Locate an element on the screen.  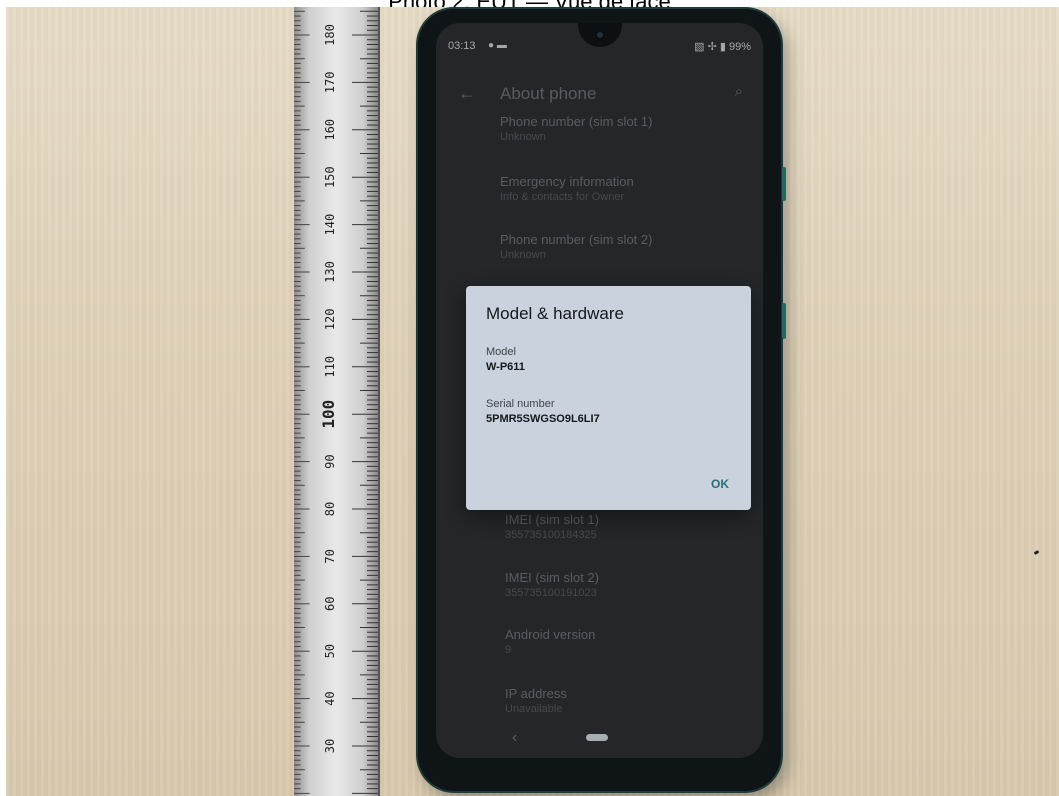
ink-mark is located at coordinates (1036, 552).